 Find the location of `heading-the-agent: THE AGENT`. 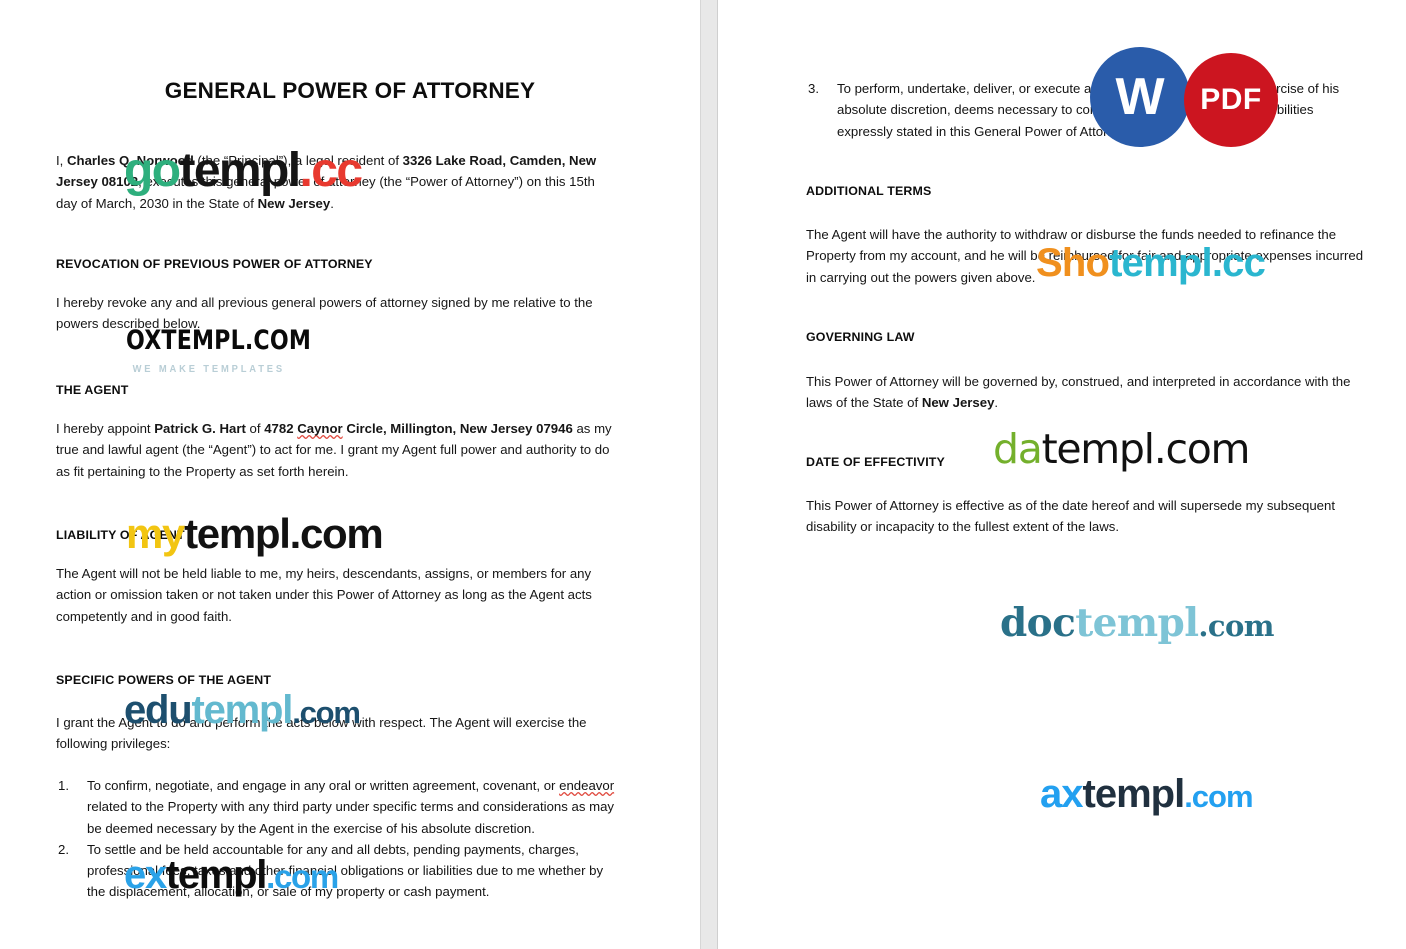

heading-the-agent: THE AGENT is located at coordinates (92, 390).